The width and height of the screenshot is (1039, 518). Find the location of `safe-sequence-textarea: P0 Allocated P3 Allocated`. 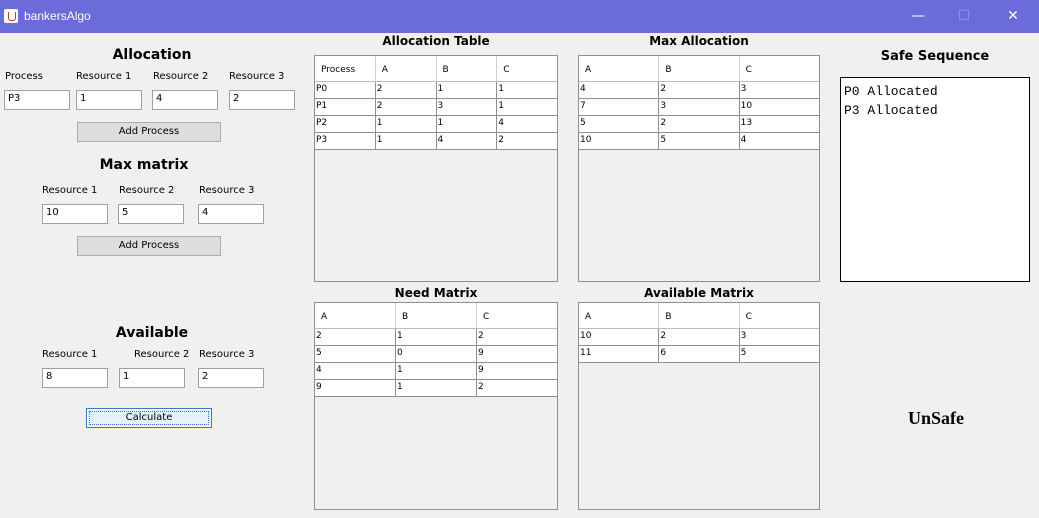

safe-sequence-textarea: P0 Allocated P3 Allocated is located at coordinates (935, 179).